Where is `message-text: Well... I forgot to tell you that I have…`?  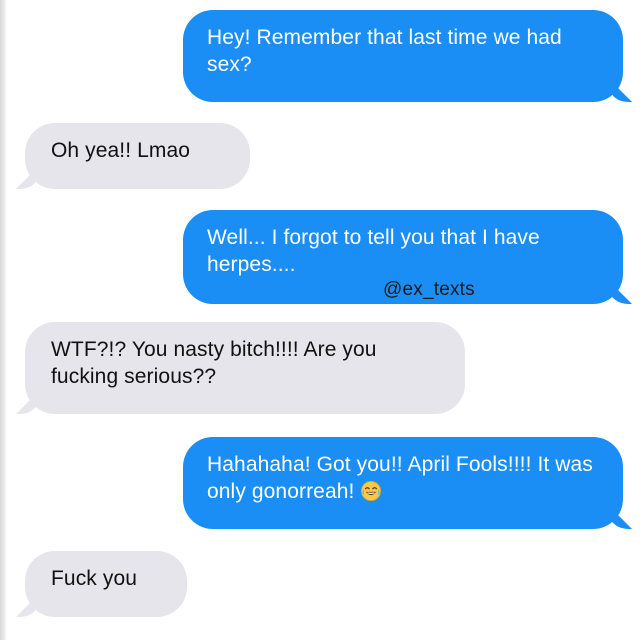 message-text: Well... I forgot to tell you that I have… is located at coordinates (373, 251).